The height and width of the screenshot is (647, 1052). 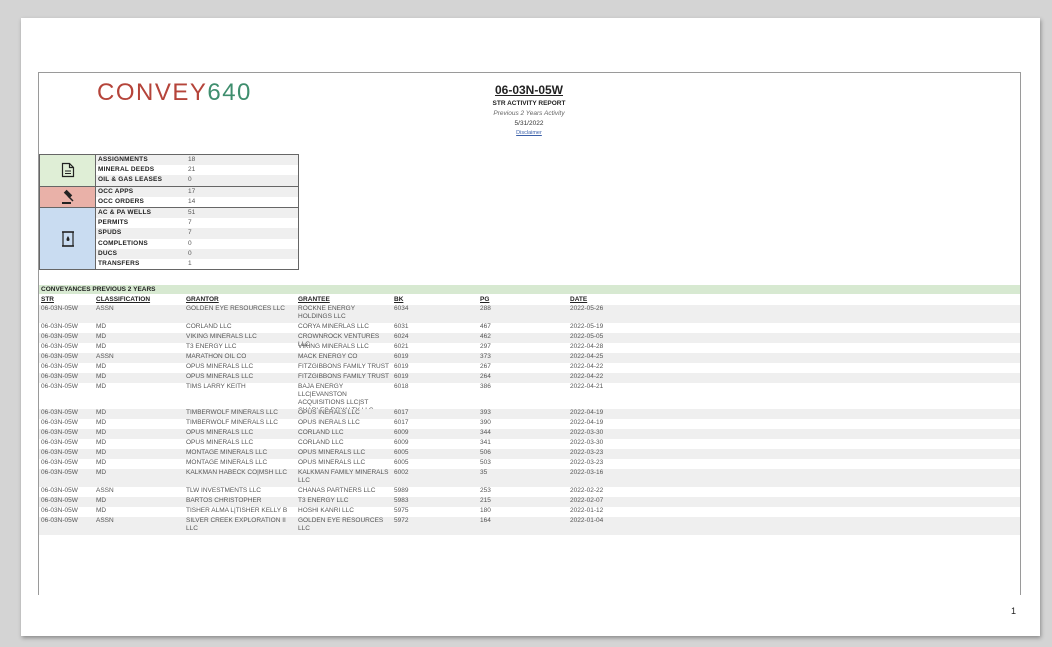 I want to click on gavel-icon, so click(x=68, y=196).